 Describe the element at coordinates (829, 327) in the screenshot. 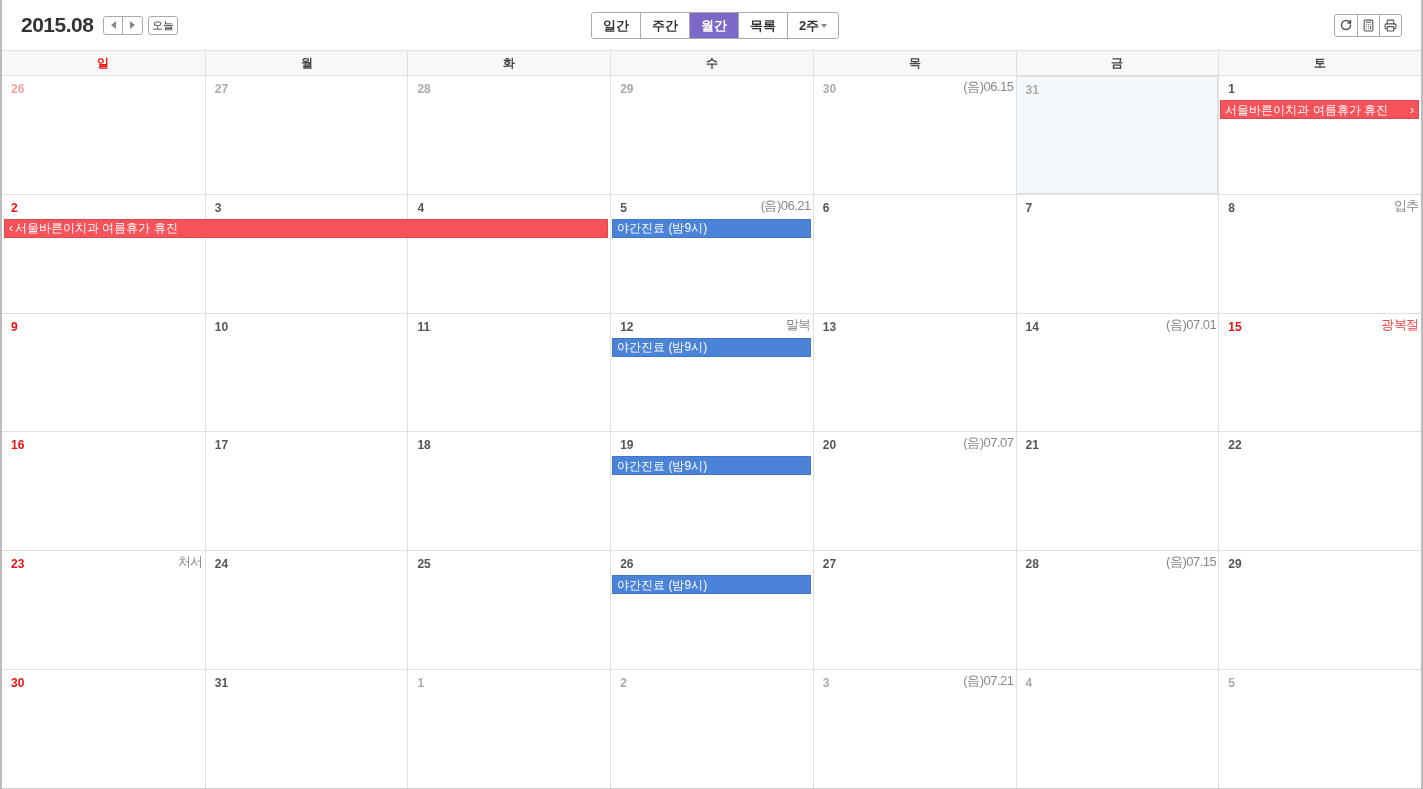

I see `day-number: 13` at that location.